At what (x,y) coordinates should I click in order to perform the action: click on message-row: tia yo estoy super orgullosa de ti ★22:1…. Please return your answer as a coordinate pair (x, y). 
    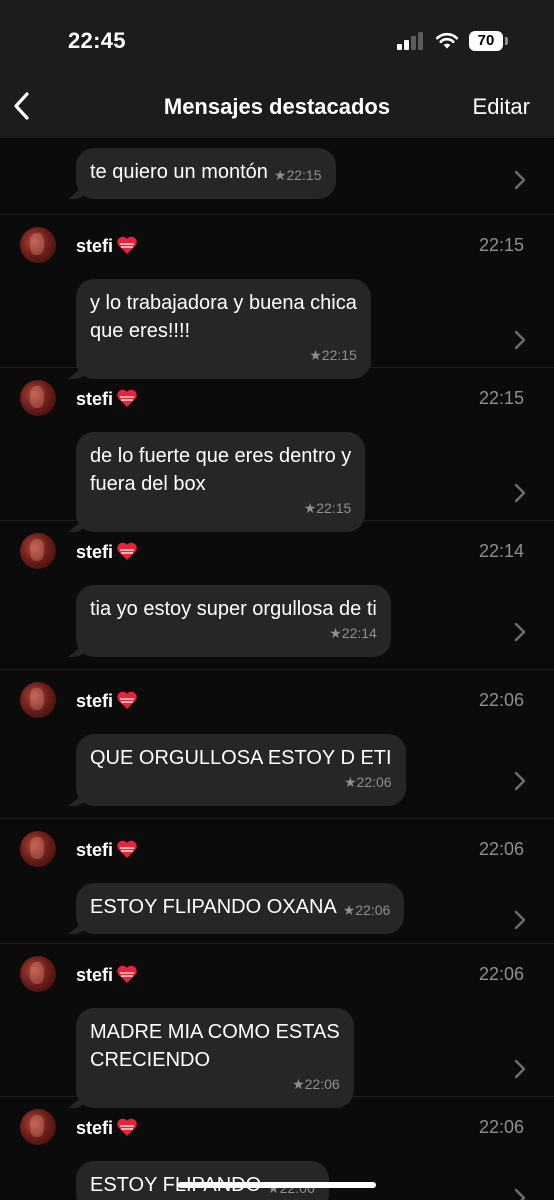
    Looking at the image, I should click on (277, 632).